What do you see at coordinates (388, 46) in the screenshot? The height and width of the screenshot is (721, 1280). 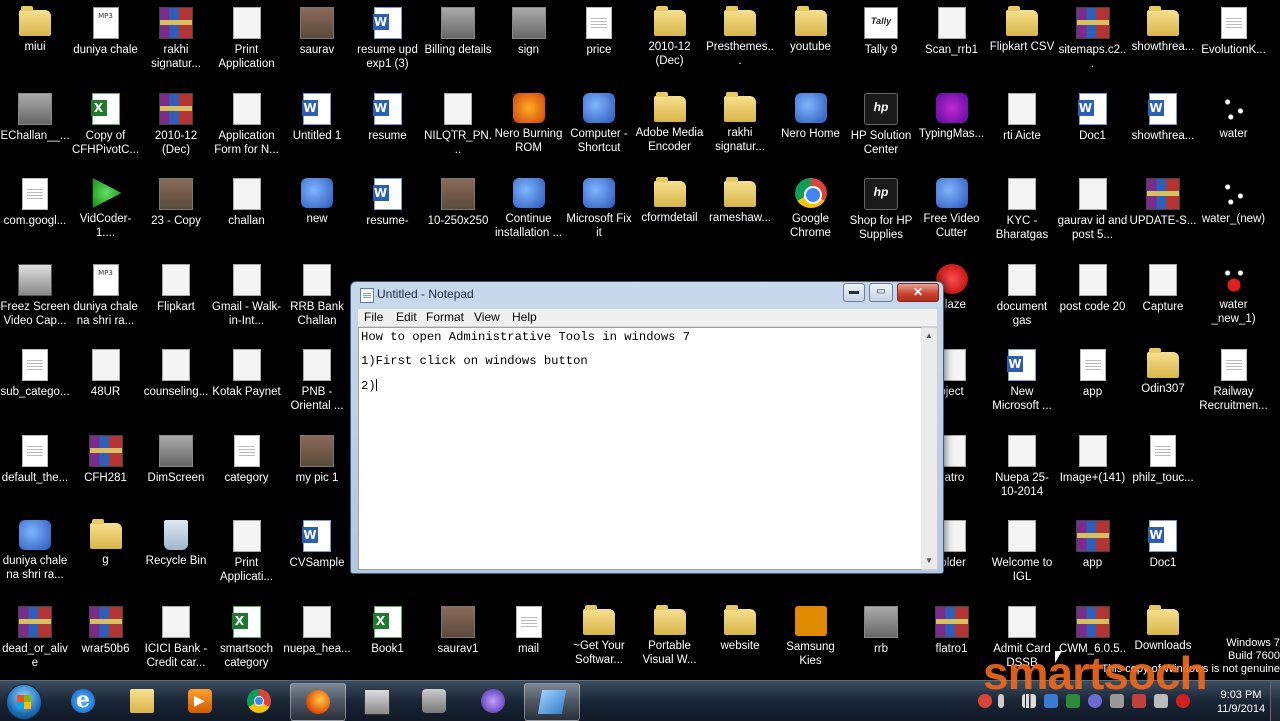 I see `desktop-icon: resume upd exp1 (3)` at bounding box center [388, 46].